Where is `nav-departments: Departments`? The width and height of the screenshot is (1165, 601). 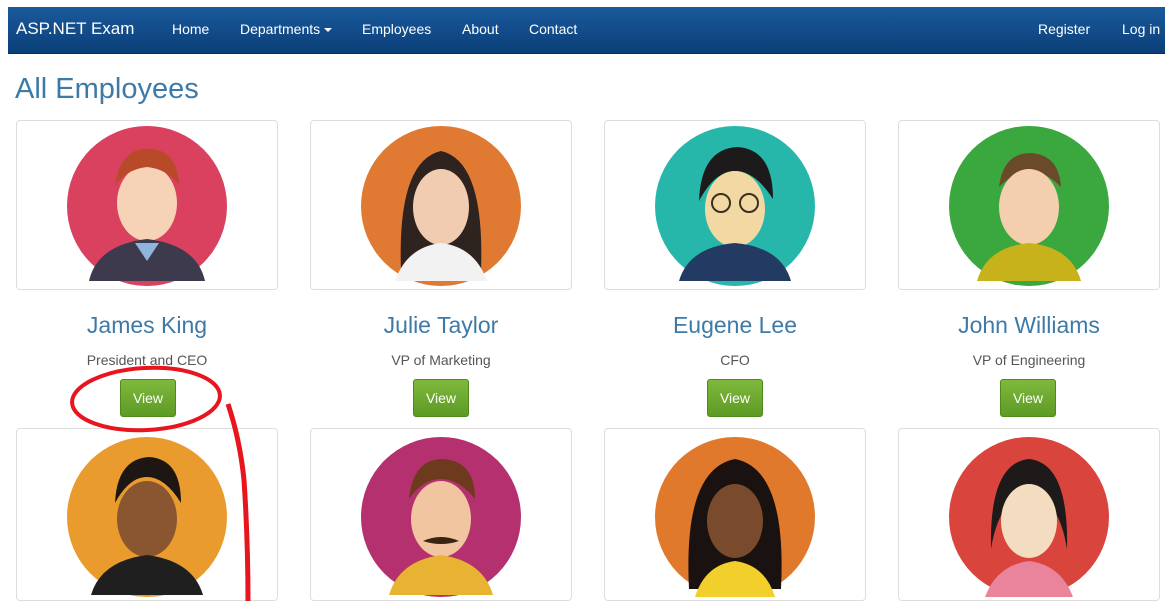 nav-departments: Departments is located at coordinates (286, 29).